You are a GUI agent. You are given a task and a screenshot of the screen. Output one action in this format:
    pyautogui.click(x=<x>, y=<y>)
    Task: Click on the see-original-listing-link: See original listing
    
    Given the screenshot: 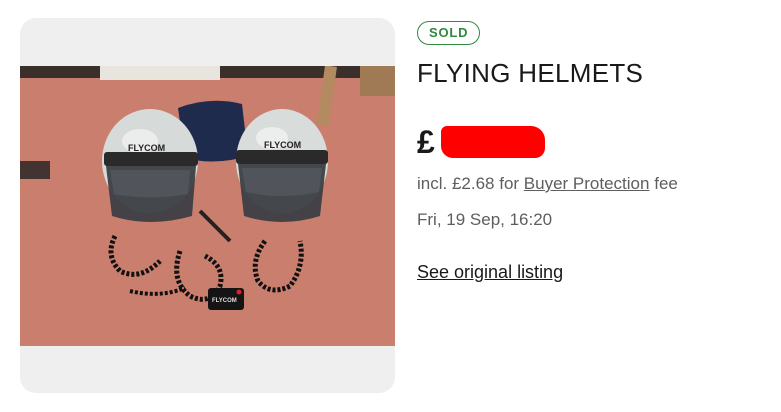 What is the action you would take?
    pyautogui.click(x=490, y=272)
    